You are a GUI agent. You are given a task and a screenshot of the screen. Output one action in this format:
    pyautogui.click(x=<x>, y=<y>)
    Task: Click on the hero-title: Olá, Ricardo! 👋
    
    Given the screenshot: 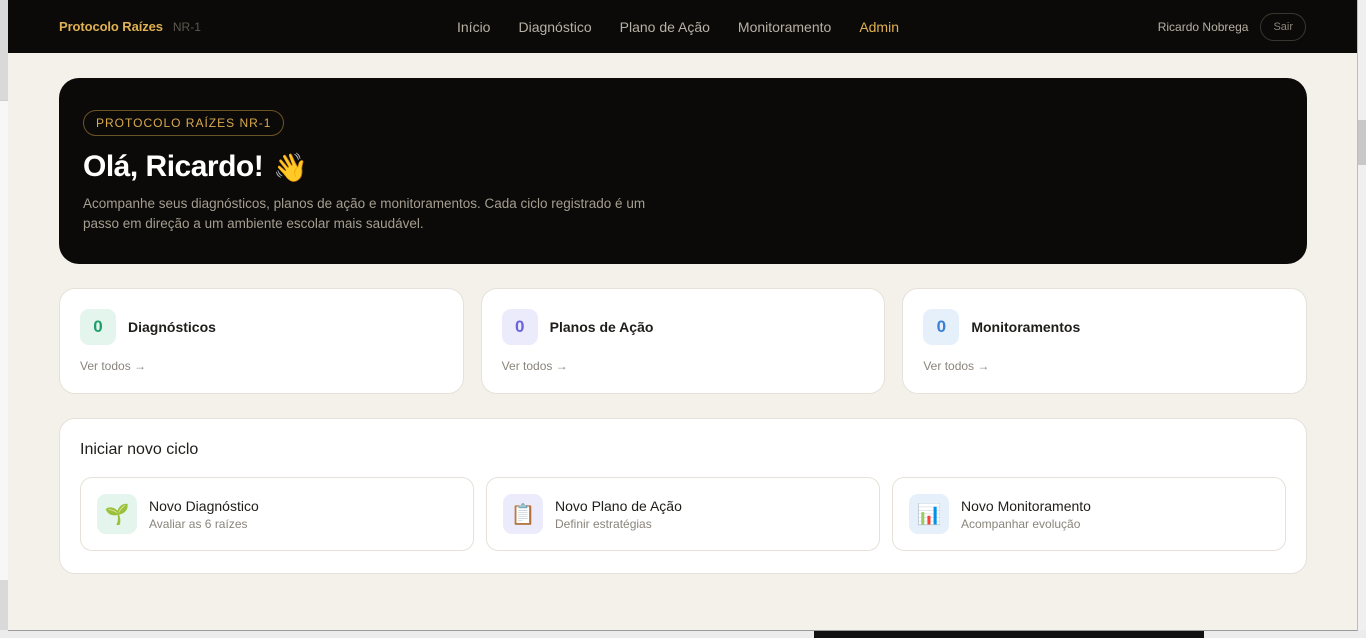 What is the action you would take?
    pyautogui.click(x=683, y=167)
    